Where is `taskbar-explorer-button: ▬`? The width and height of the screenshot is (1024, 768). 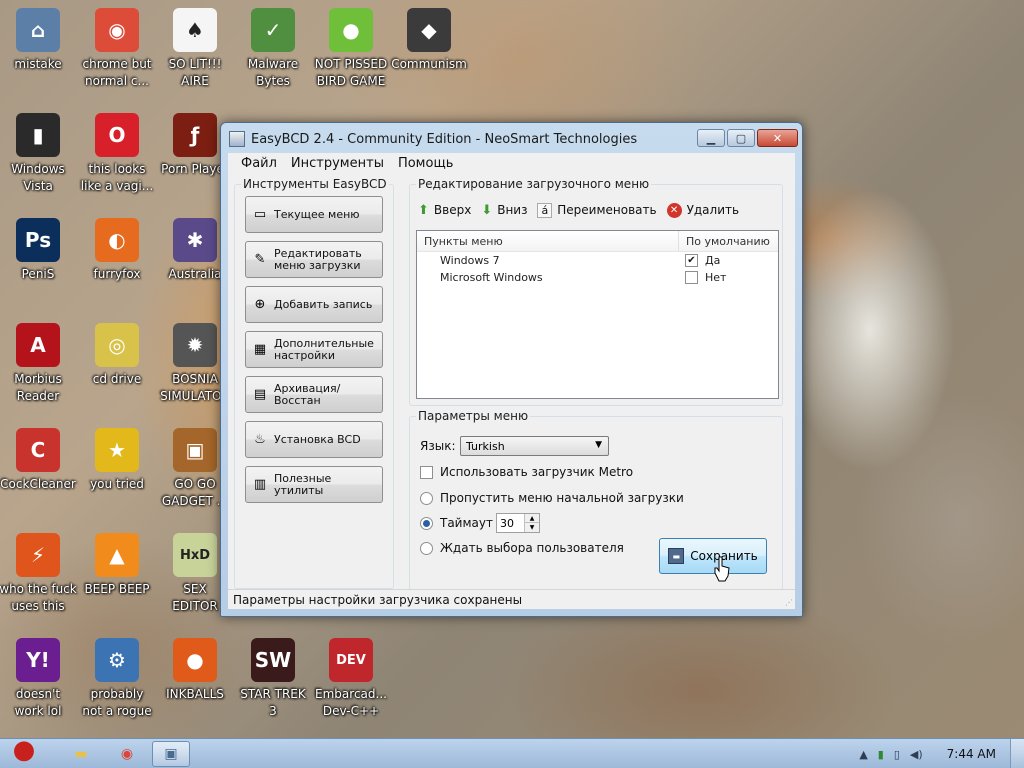
taskbar-explorer-button: ▬ is located at coordinates (81, 754).